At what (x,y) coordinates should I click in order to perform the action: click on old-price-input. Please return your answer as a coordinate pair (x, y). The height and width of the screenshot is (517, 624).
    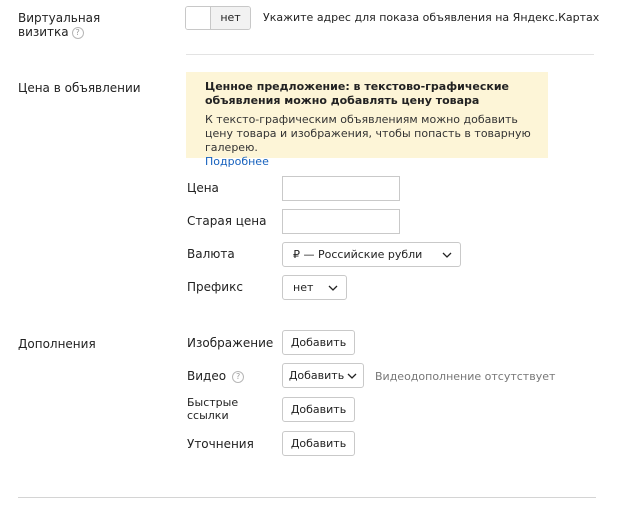
    Looking at the image, I should click on (341, 221).